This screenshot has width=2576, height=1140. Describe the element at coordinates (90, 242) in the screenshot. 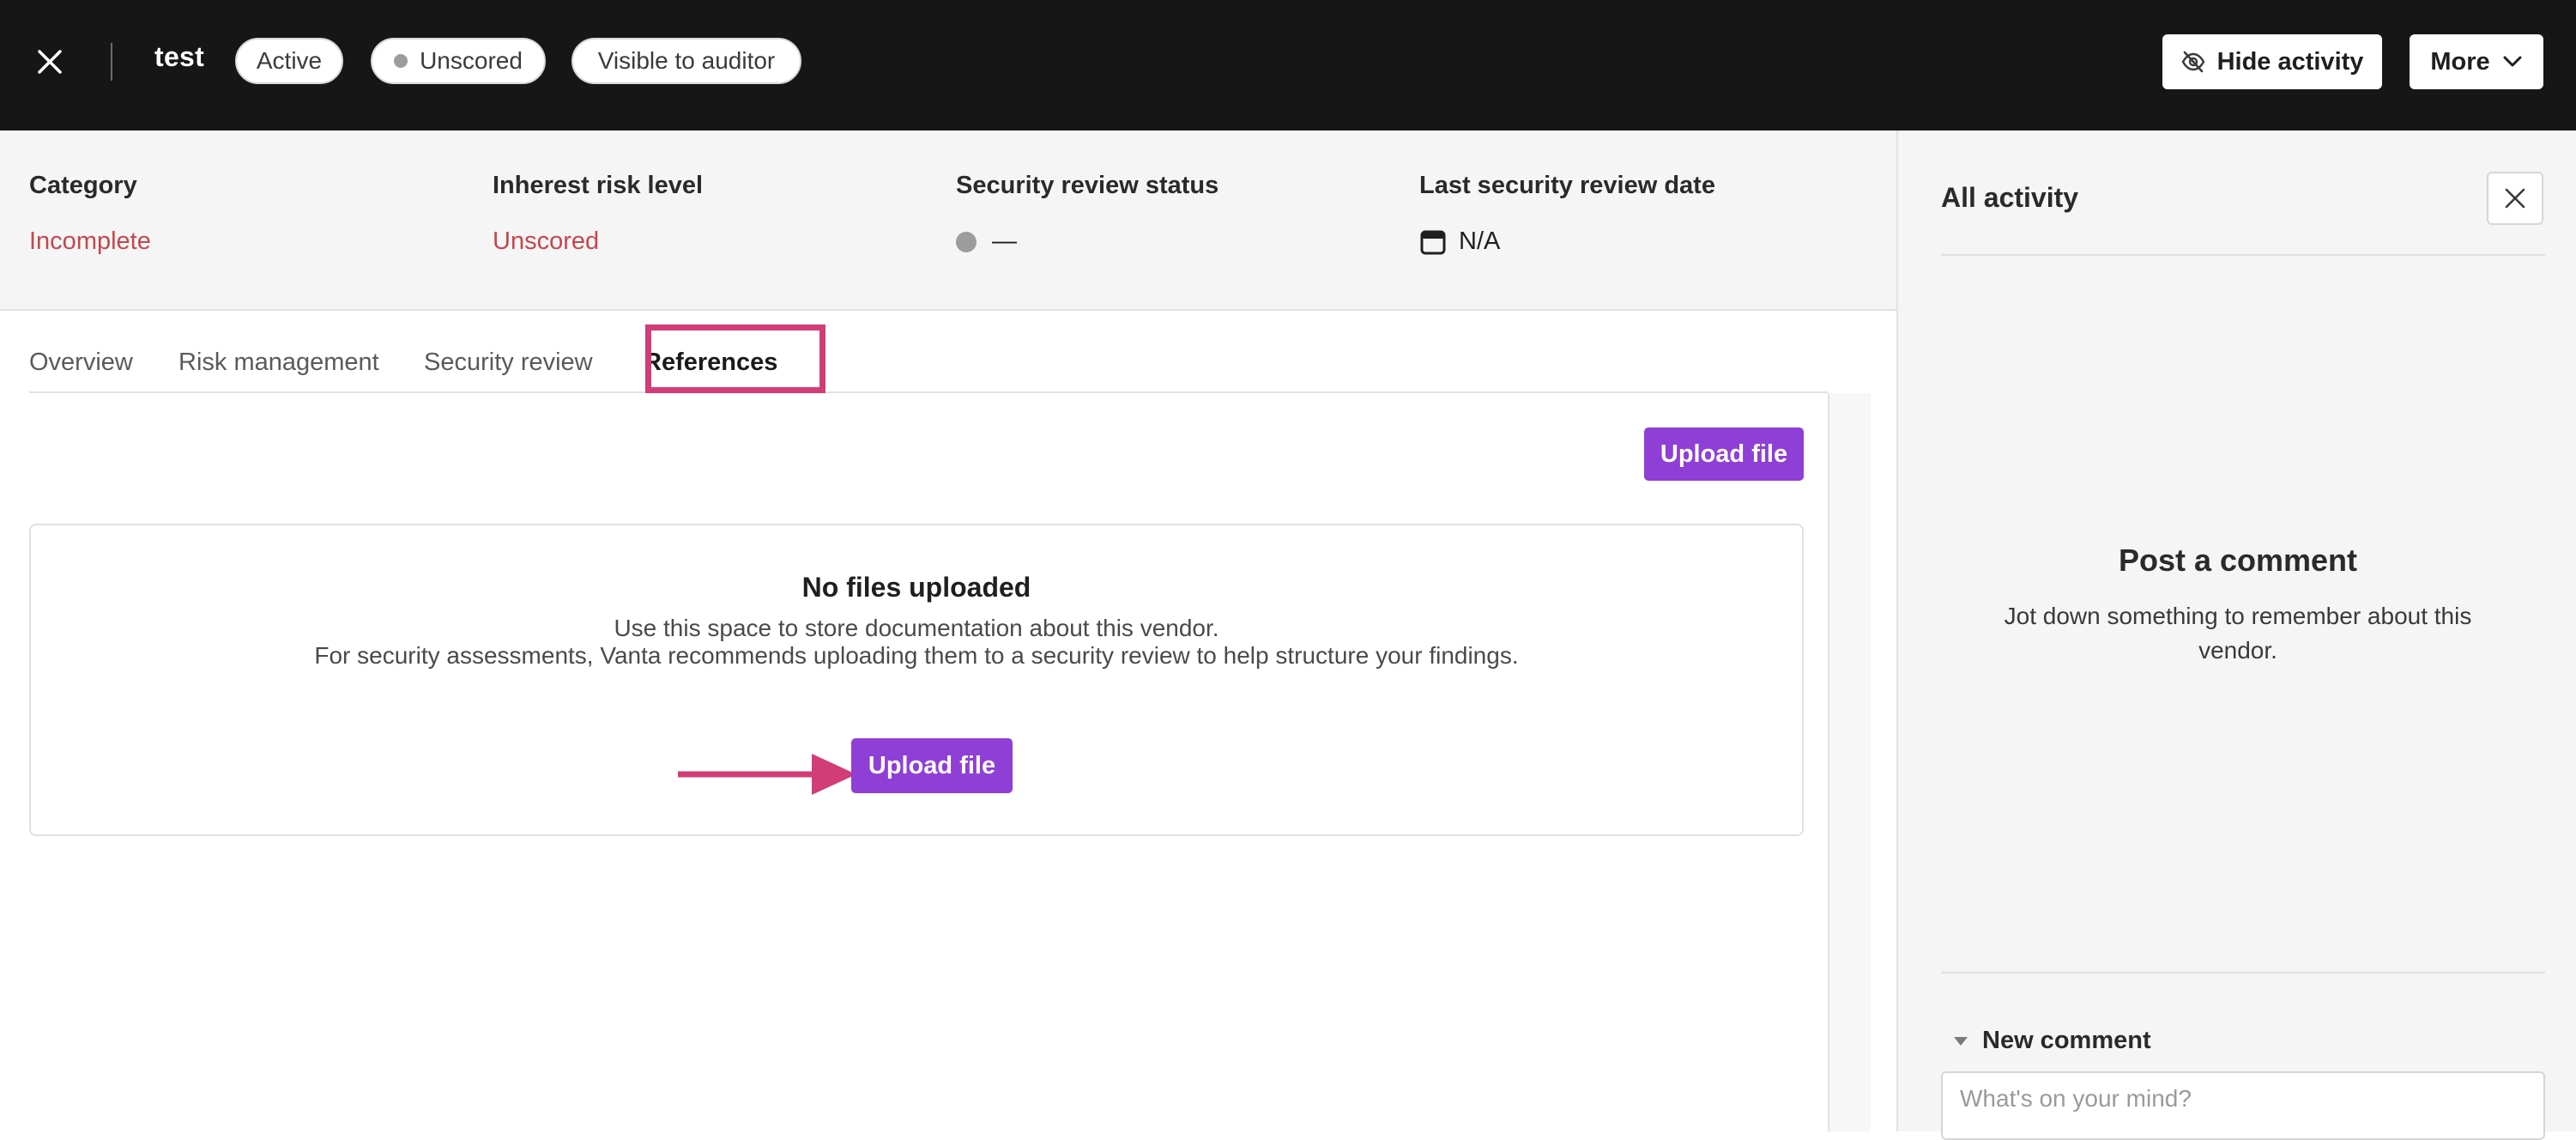

I see `category-value: Incomplete` at that location.